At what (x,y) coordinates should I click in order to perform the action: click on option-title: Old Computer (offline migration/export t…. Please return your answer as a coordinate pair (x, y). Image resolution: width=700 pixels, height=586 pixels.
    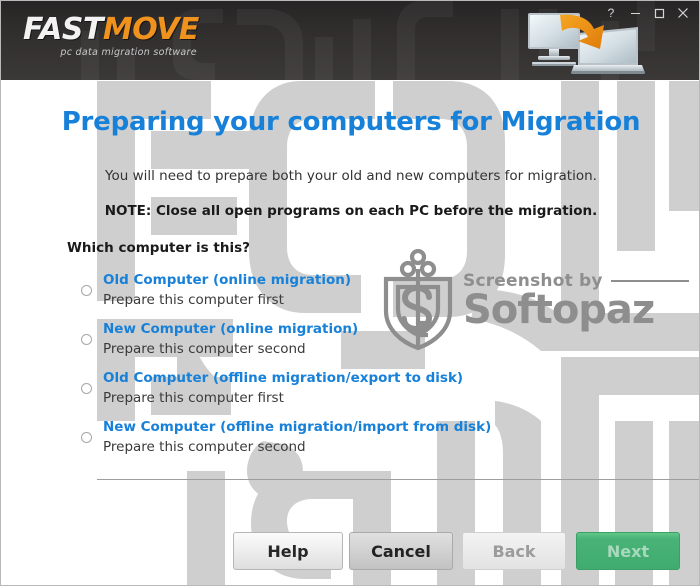
    Looking at the image, I should click on (352, 378).